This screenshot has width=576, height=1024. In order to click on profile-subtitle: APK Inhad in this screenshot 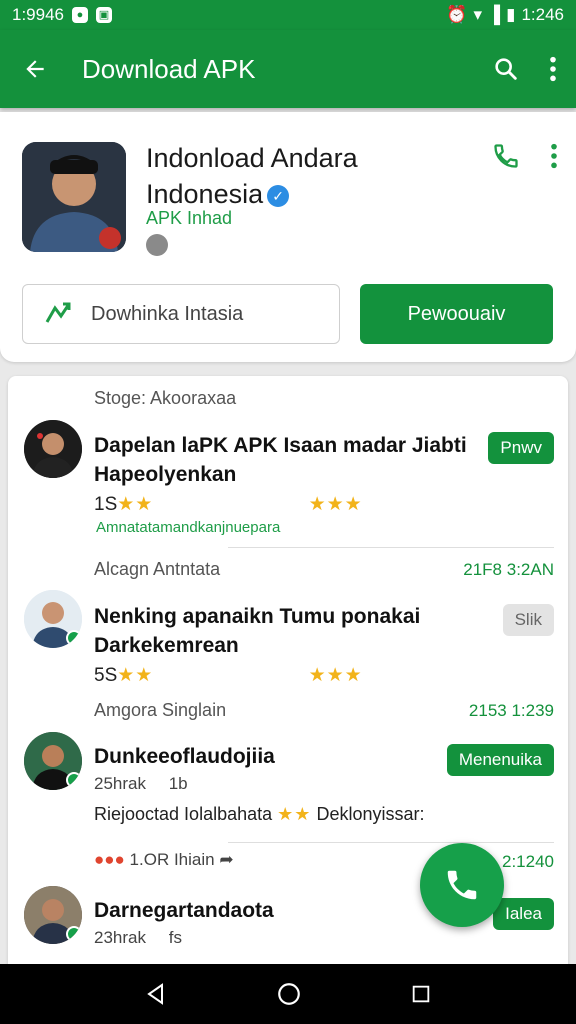, I will do `click(189, 218)`.